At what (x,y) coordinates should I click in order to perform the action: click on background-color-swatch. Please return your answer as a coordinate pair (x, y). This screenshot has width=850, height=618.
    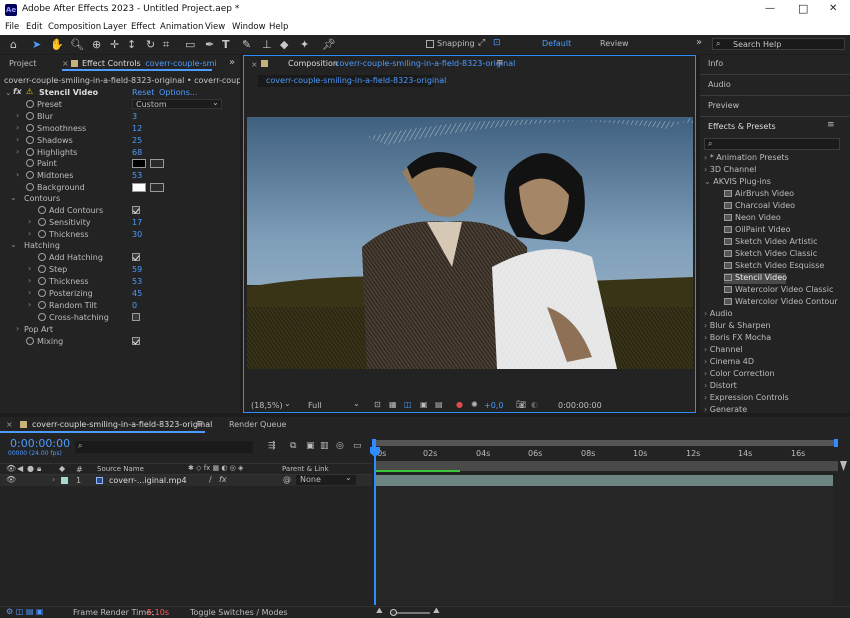
    Looking at the image, I should click on (139, 187).